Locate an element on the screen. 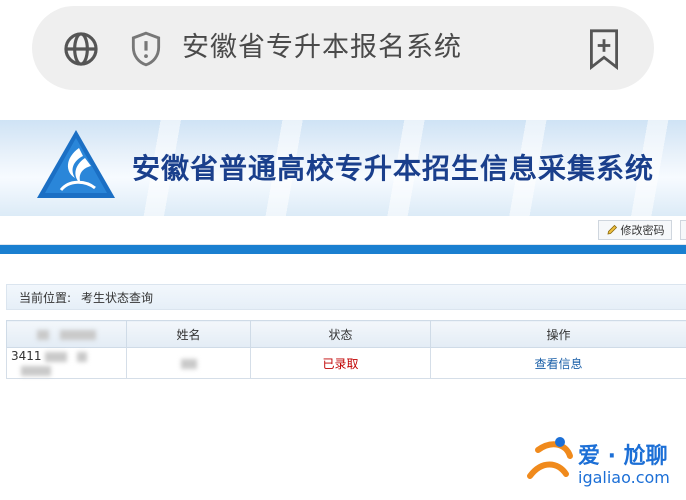 This screenshot has width=686, height=500. cell-name is located at coordinates (188, 363).